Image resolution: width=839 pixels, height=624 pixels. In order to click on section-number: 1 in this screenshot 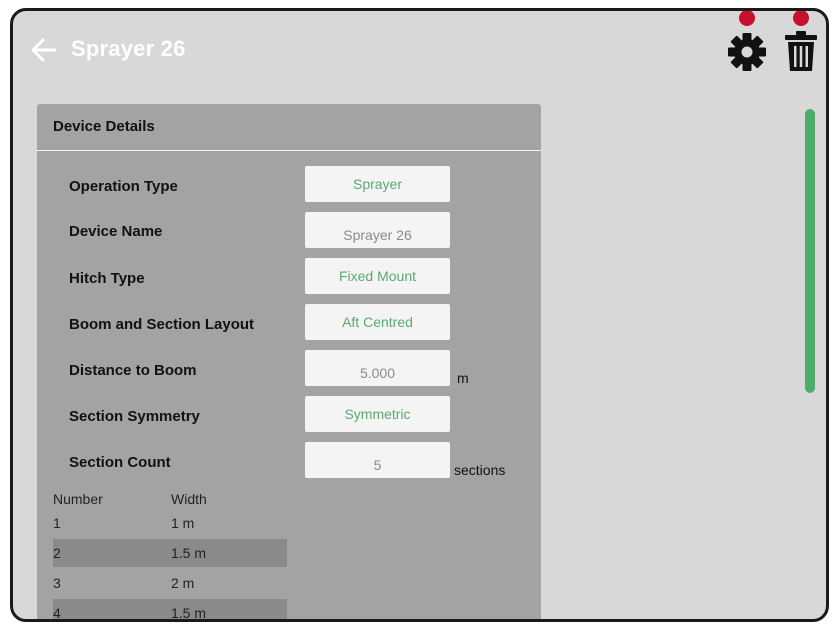, I will do `click(57, 523)`.